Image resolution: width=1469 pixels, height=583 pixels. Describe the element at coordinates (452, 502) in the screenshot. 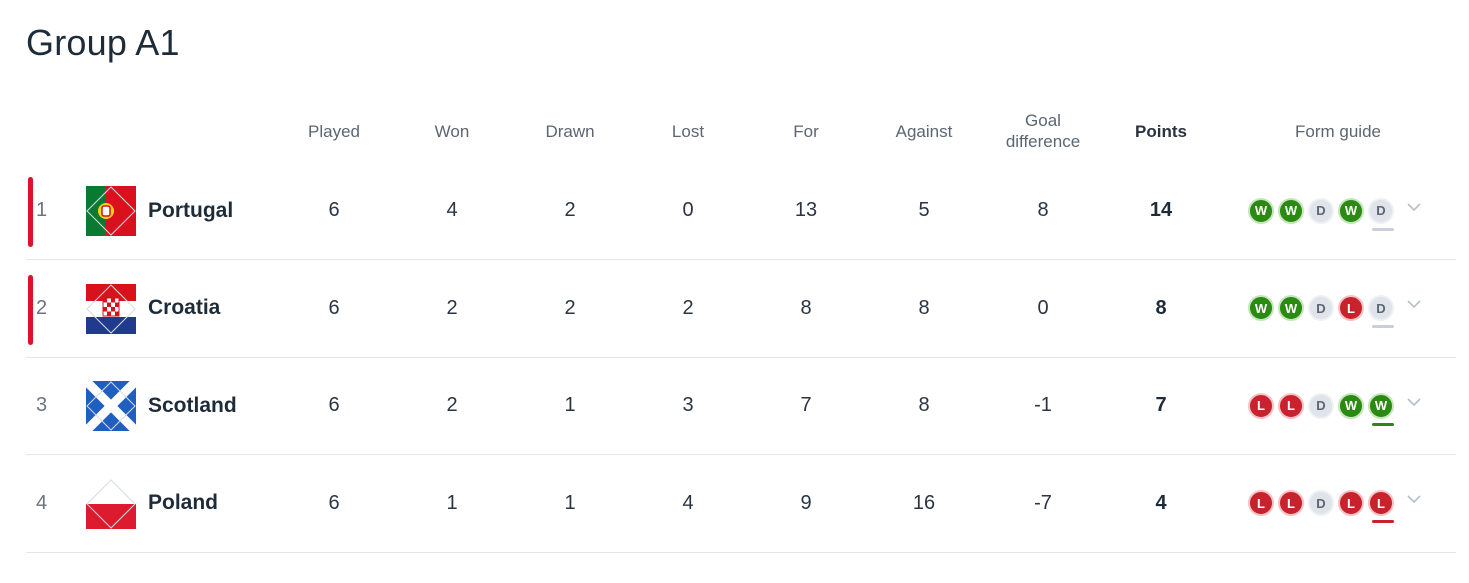

I see `won-value: 1` at that location.